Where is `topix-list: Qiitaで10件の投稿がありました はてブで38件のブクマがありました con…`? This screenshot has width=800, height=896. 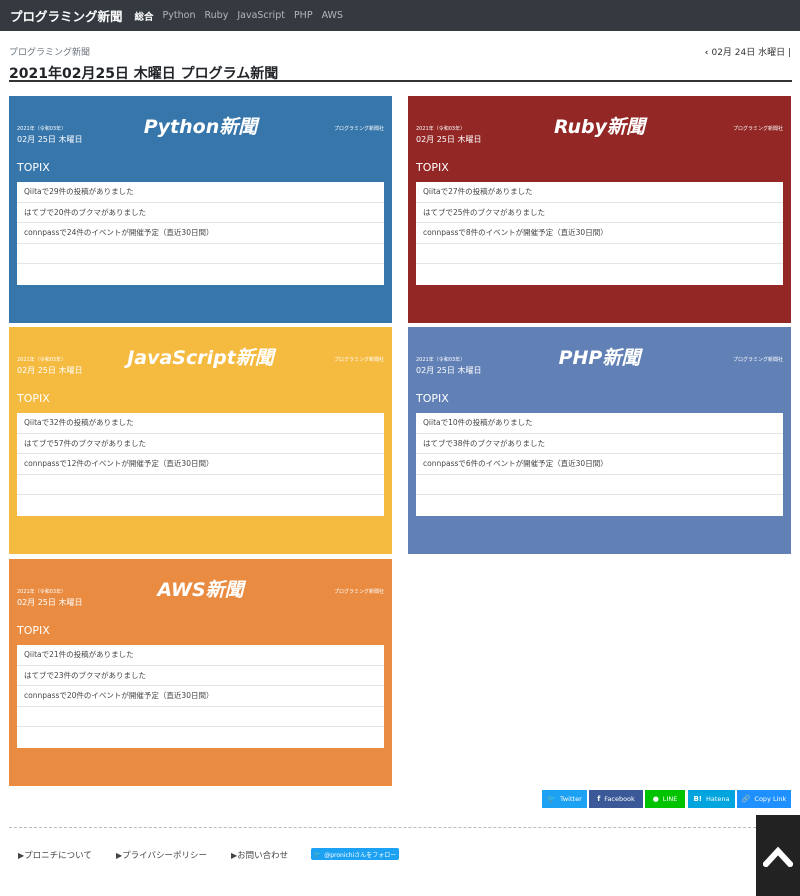
topix-list: Qiitaで10件の投稿がありました はてブで38件のブクマがありました con… is located at coordinates (599, 464).